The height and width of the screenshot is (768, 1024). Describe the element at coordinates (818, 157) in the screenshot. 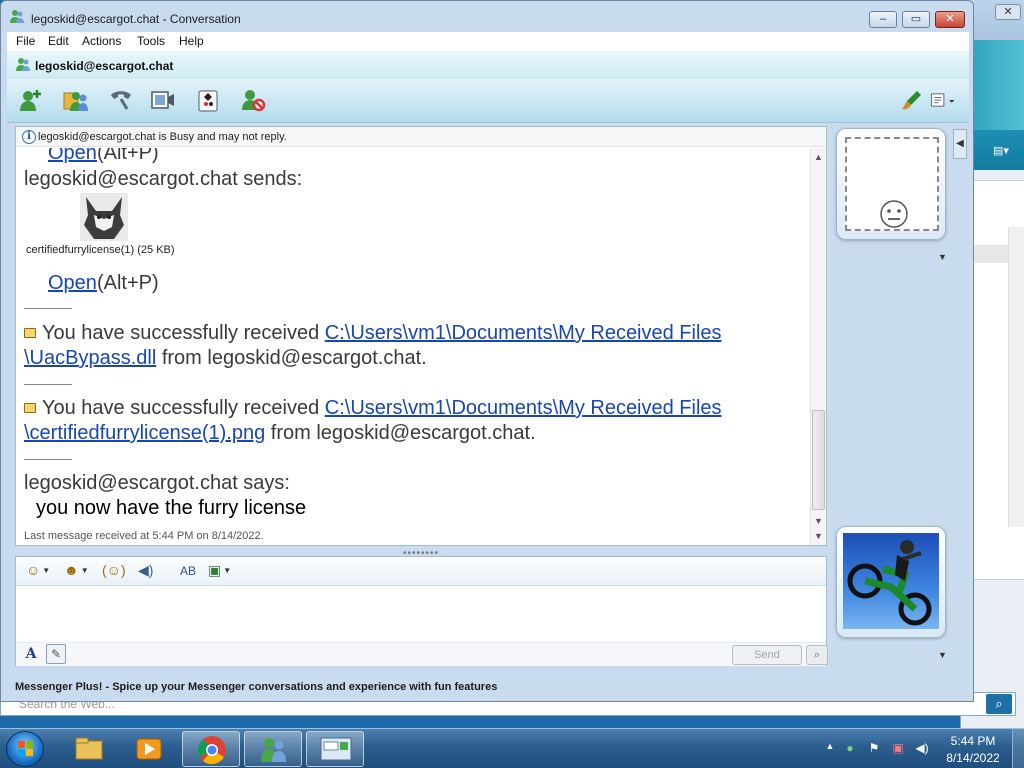

I see `scroll-up-icon: ▲` at that location.